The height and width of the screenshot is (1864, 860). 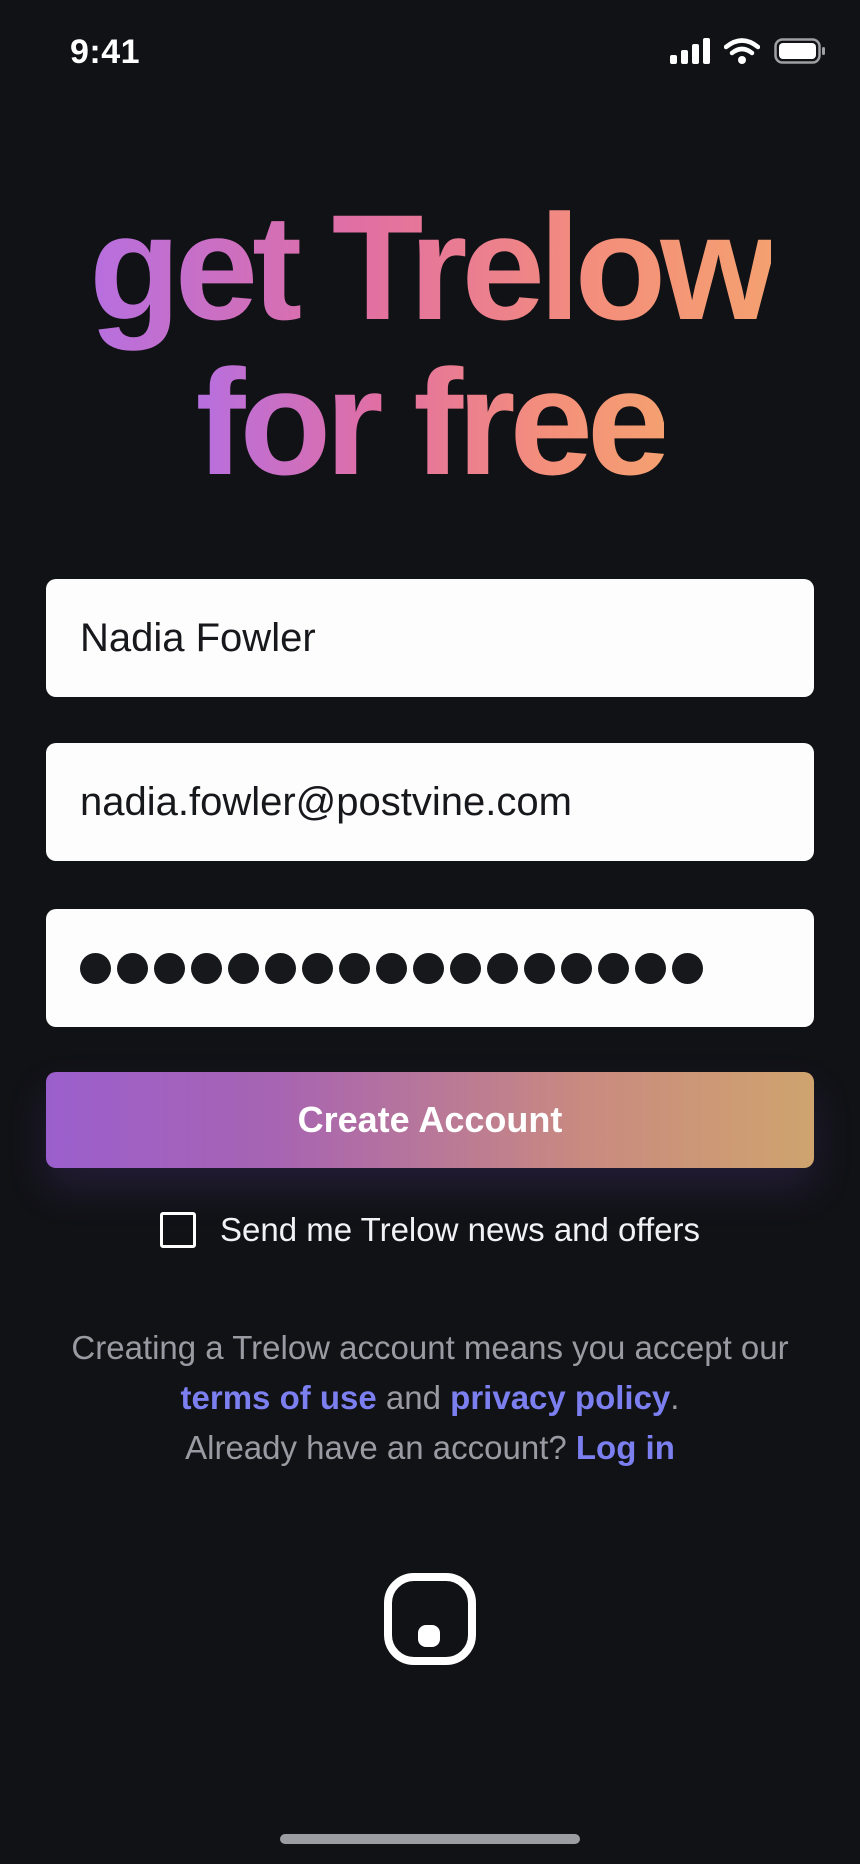 What do you see at coordinates (430, 50) in the screenshot?
I see `status-bar: 9:41` at bounding box center [430, 50].